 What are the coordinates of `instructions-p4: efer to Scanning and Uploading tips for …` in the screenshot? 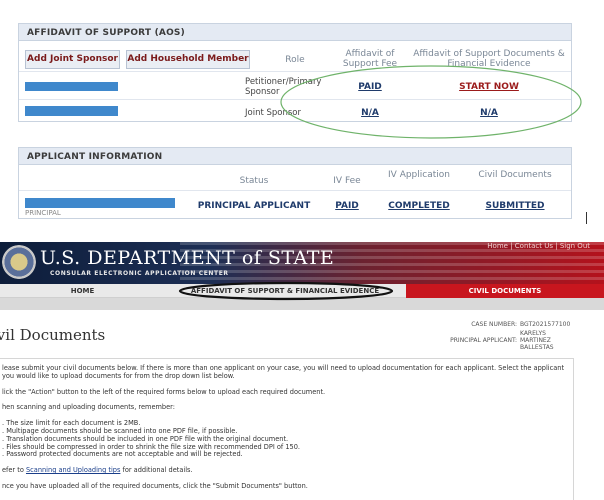 It's located at (287, 470).